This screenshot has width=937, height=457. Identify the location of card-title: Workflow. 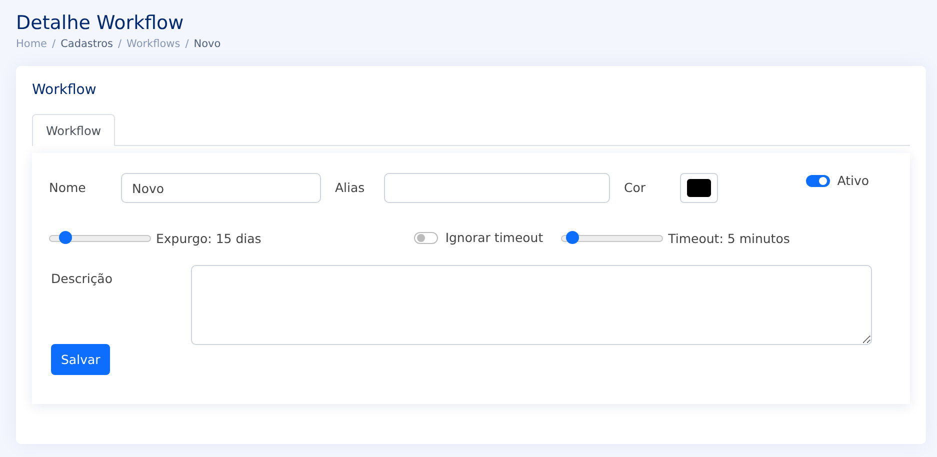
(65, 90).